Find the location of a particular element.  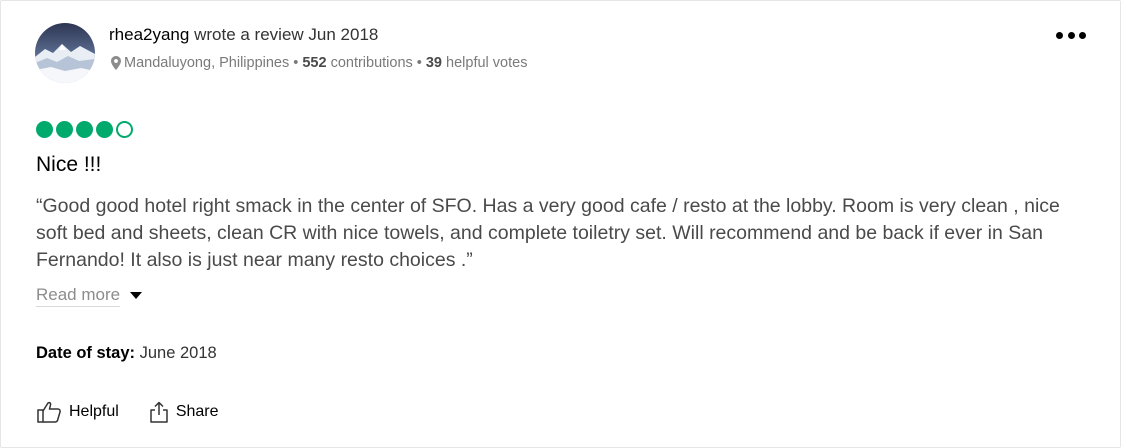

read-more-label: Read more is located at coordinates (78, 295).